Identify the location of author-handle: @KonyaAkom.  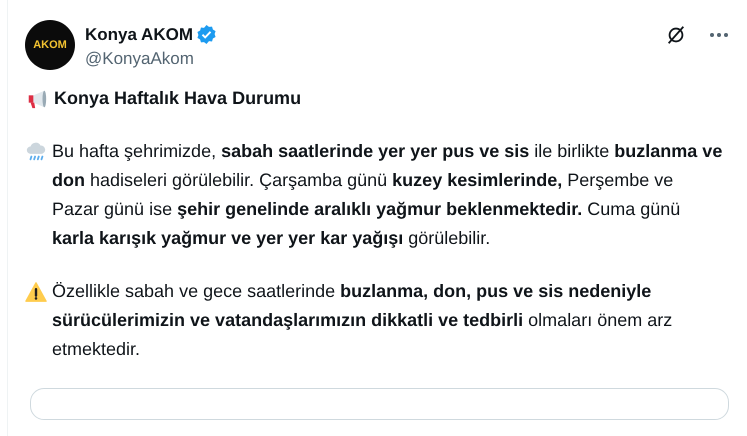
(151, 59).